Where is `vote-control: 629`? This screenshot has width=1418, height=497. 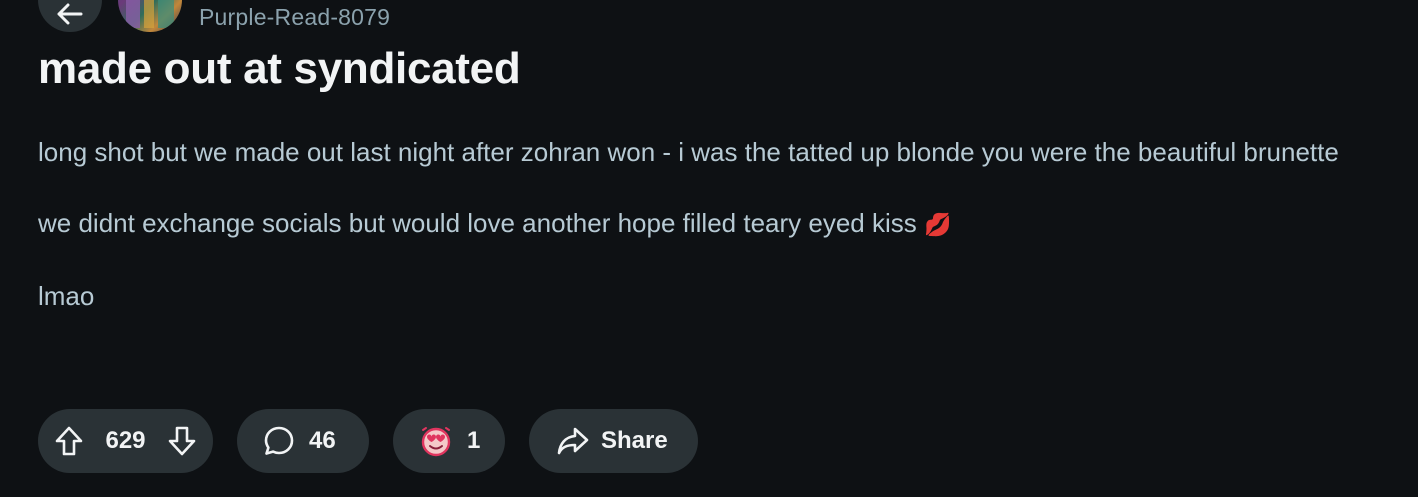
vote-control: 629 is located at coordinates (125, 441).